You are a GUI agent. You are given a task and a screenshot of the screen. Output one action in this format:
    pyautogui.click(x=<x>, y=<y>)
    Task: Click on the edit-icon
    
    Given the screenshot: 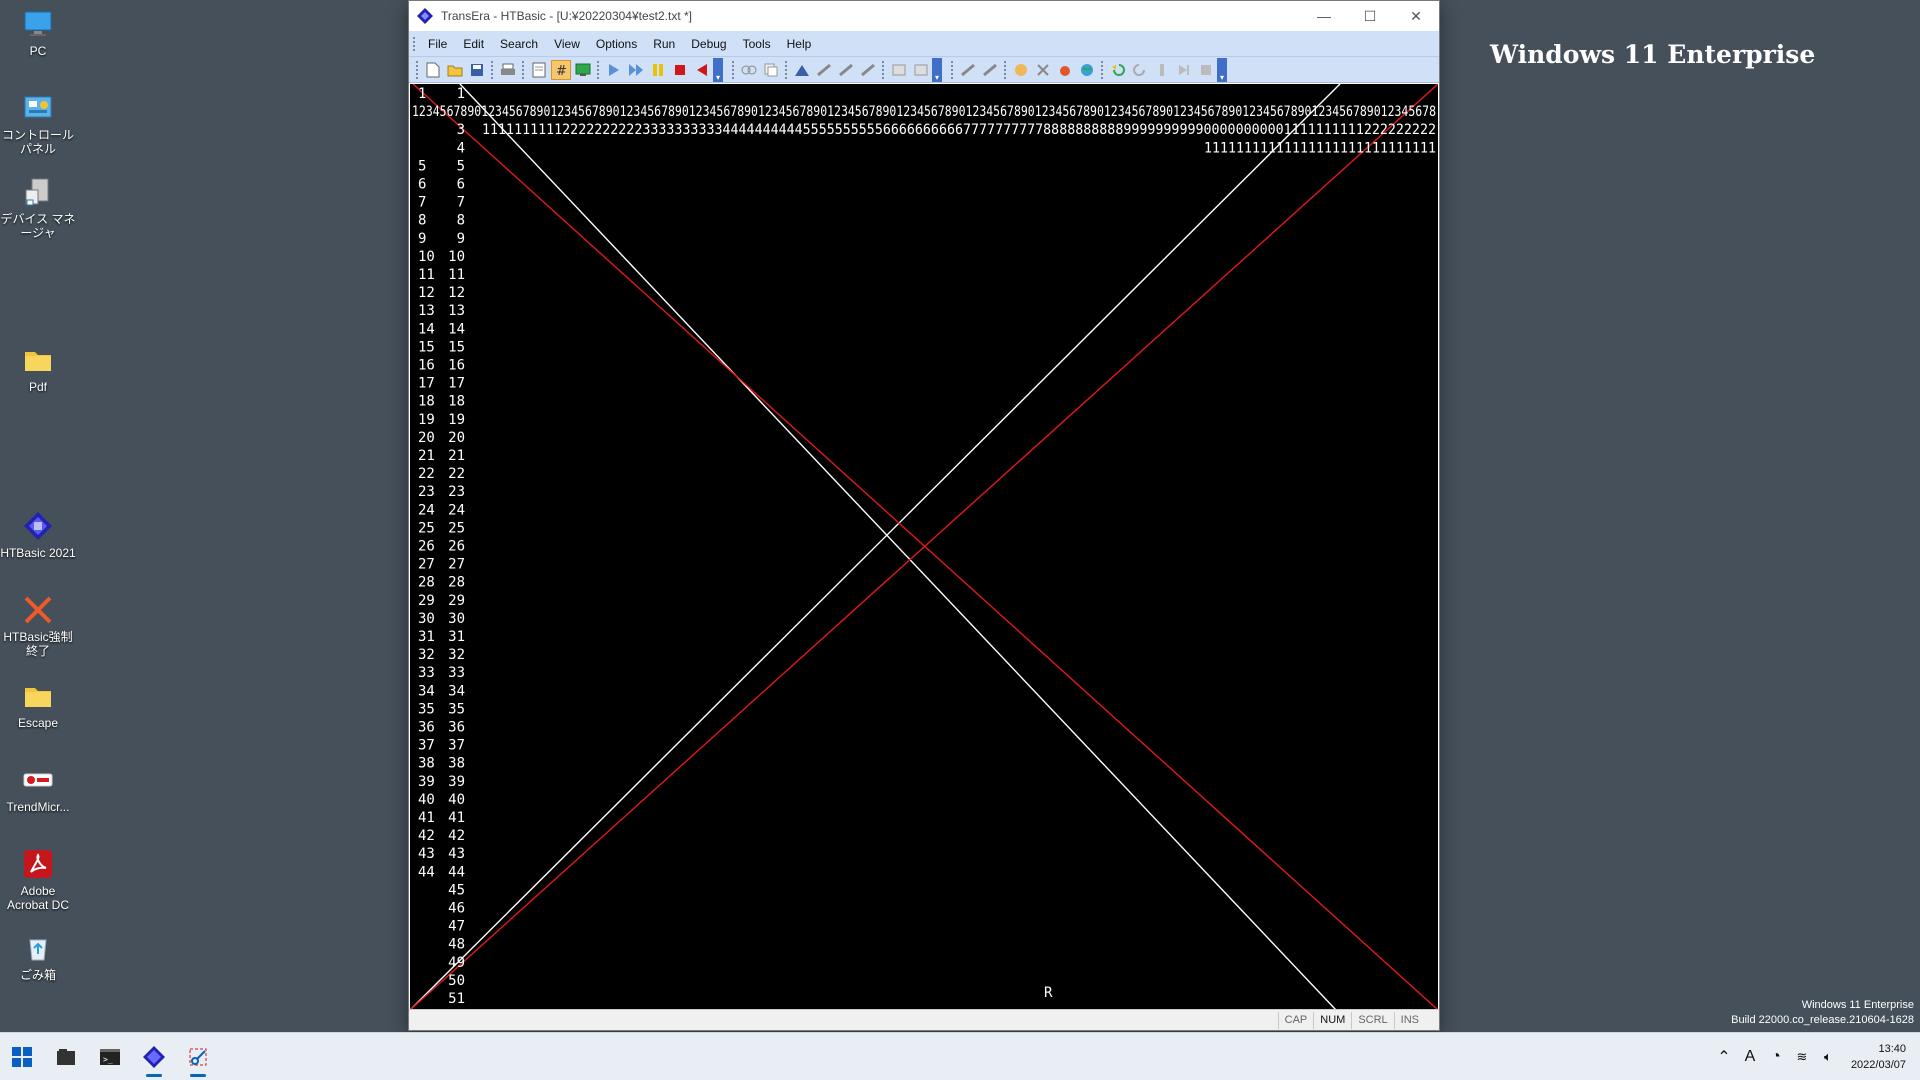 What is the action you would take?
    pyautogui.click(x=539, y=70)
    